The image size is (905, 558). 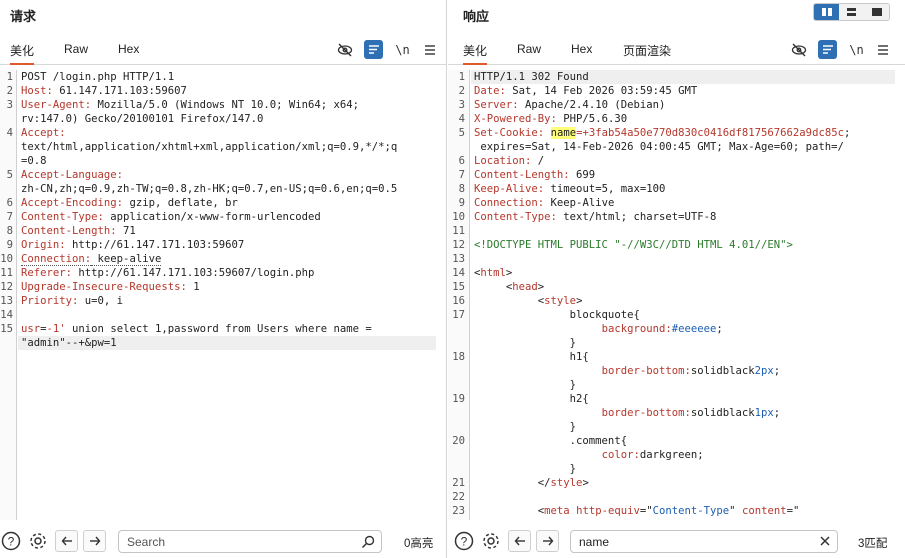 I want to click on code-token: "admin"--+&pw=1, so click(x=69, y=343).